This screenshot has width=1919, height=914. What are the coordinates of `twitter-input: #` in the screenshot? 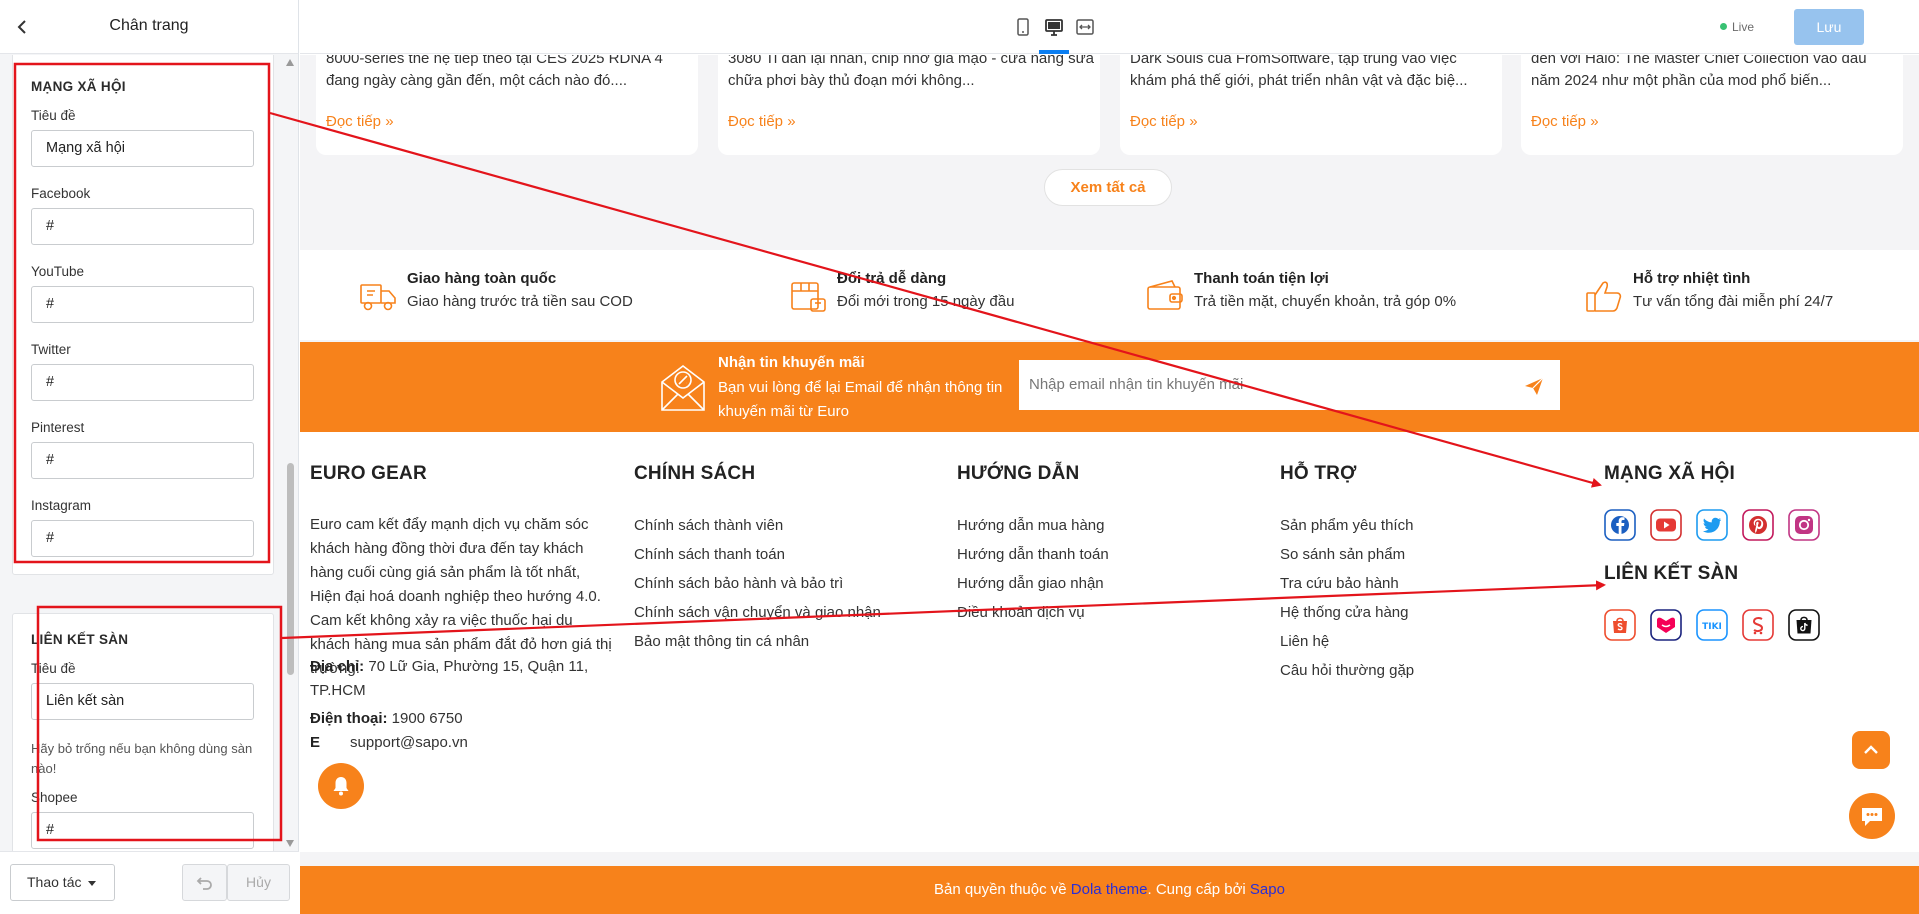 It's located at (142, 382).